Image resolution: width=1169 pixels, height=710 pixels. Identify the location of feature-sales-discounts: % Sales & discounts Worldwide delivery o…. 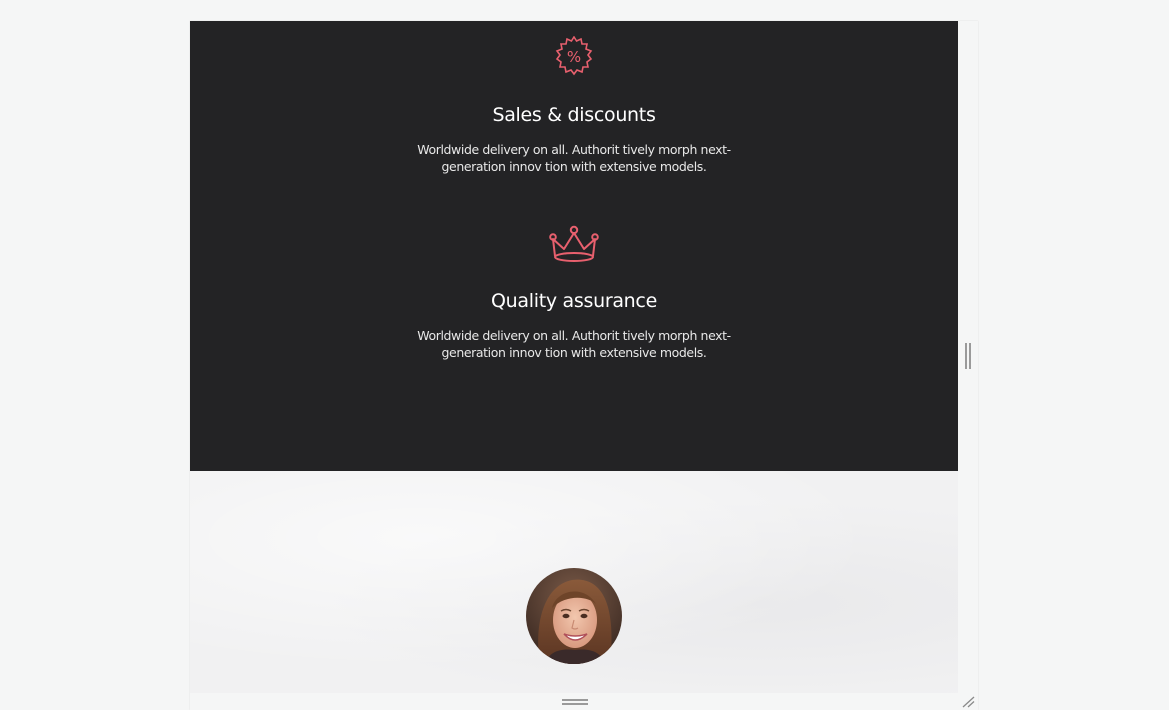
(574, 105).